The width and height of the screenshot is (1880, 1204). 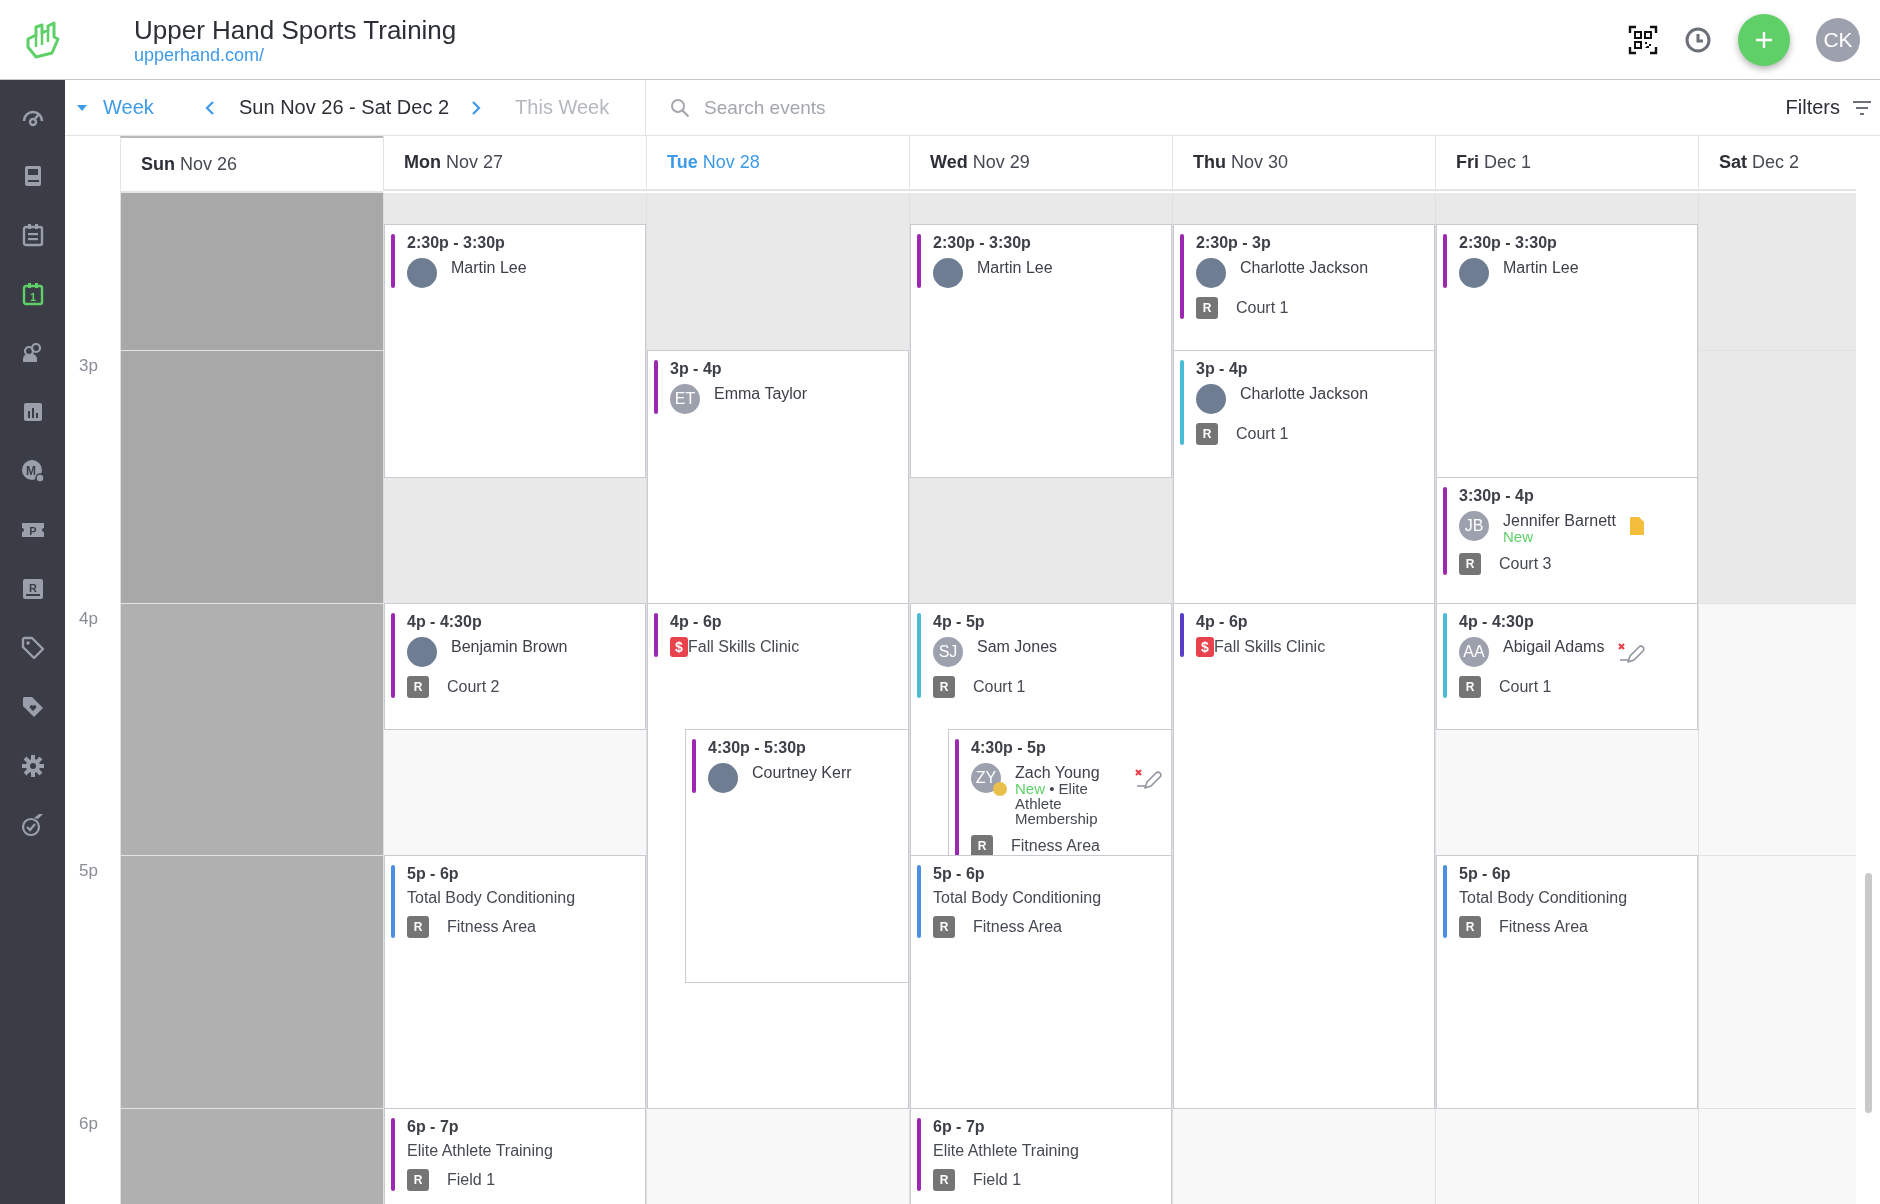 I want to click on day-header: Fri Dec 1, so click(x=1566, y=163).